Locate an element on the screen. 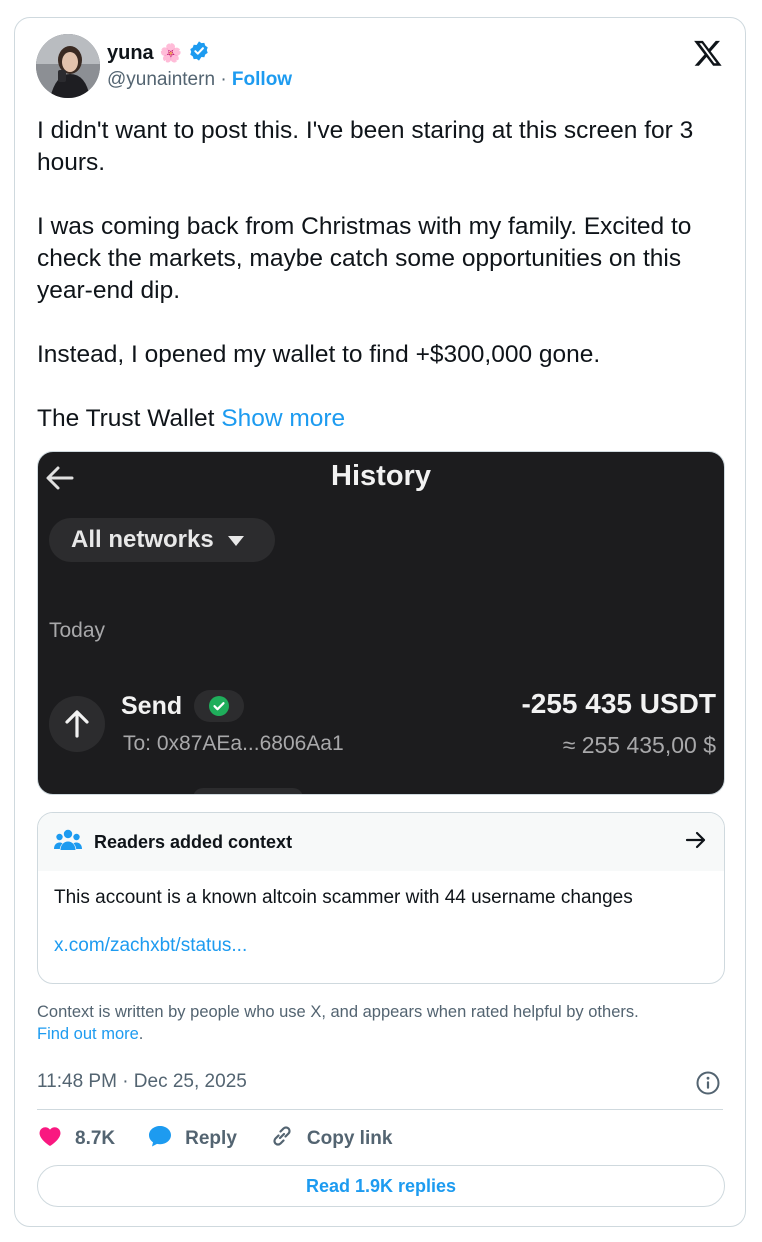 Image resolution: width=762 pixels, height=1242 pixels. today-label: Today is located at coordinates (77, 630).